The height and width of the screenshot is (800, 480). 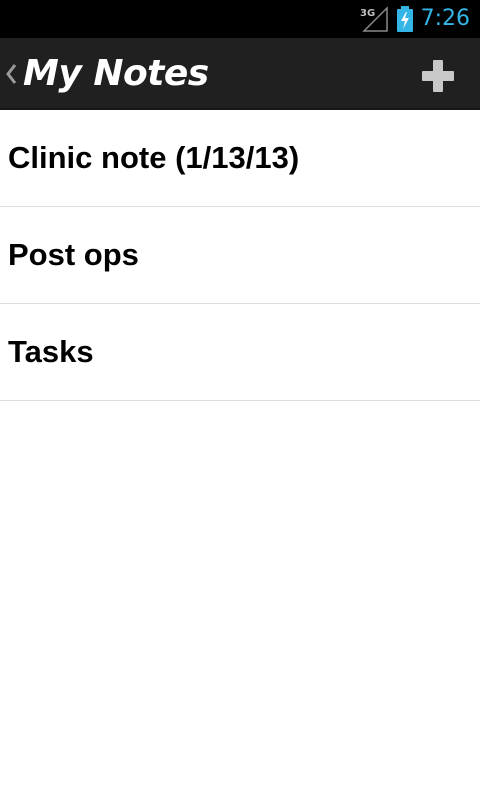 I want to click on plus-icon, so click(x=438, y=76).